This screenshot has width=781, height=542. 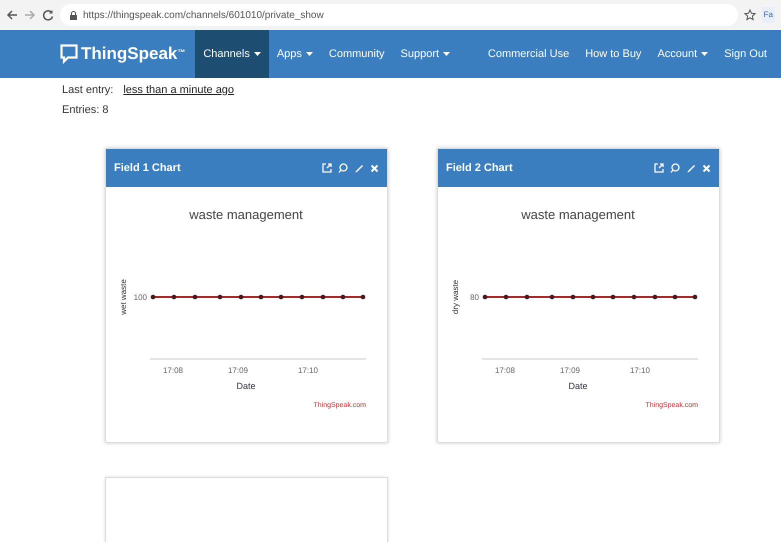 I want to click on extension-button: Fa, so click(x=768, y=15).